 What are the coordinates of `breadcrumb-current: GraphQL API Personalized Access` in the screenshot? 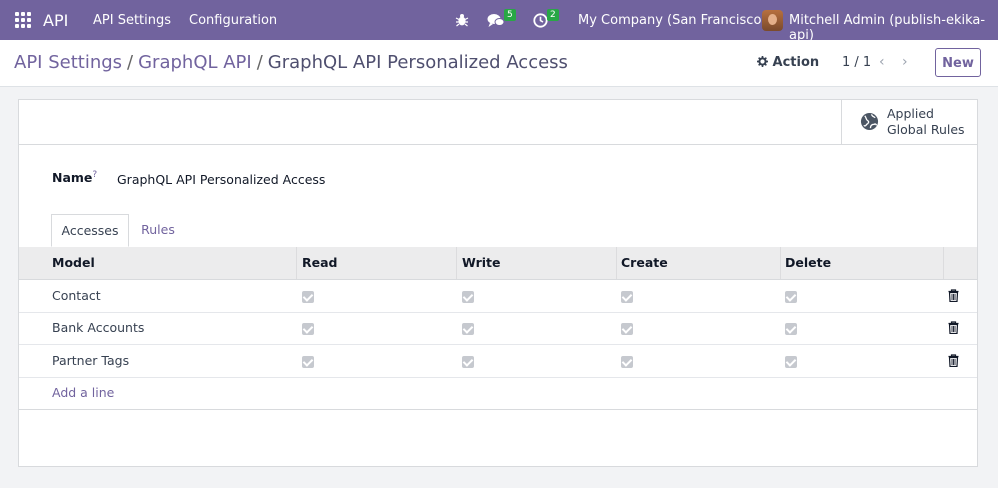 It's located at (417, 62).